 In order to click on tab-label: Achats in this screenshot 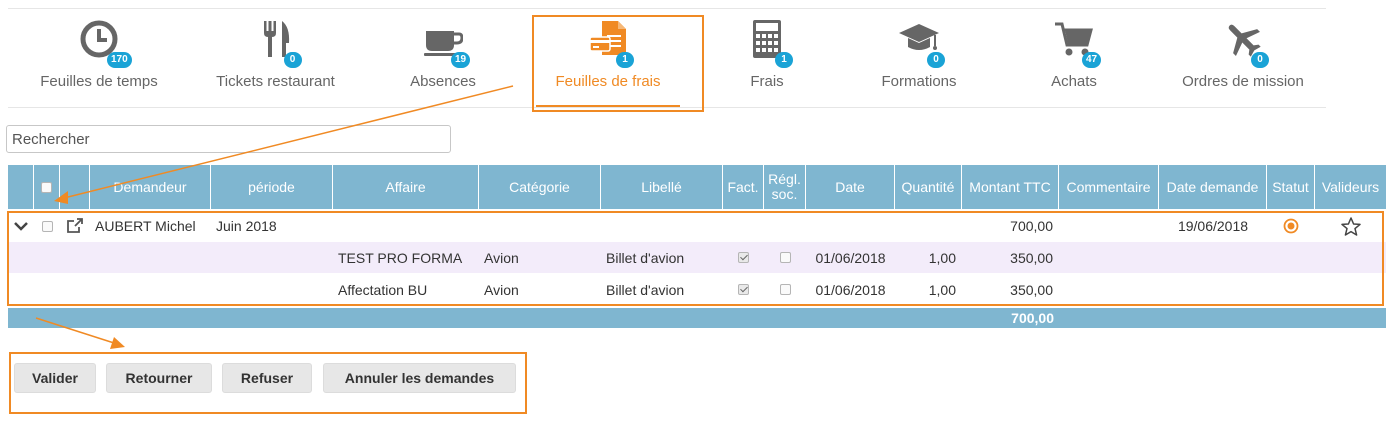, I will do `click(1074, 81)`.